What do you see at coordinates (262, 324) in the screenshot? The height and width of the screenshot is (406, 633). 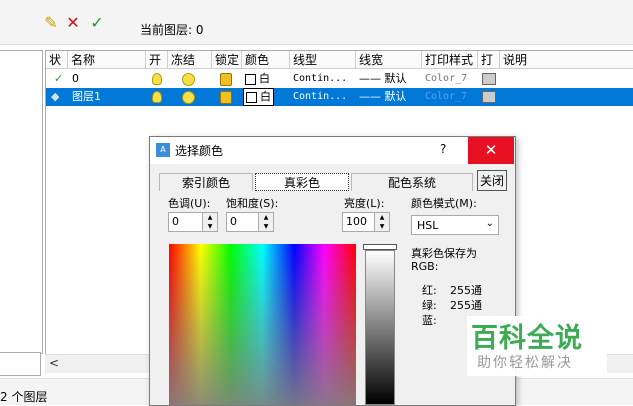 I see `hue-saturation-spectrum` at bounding box center [262, 324].